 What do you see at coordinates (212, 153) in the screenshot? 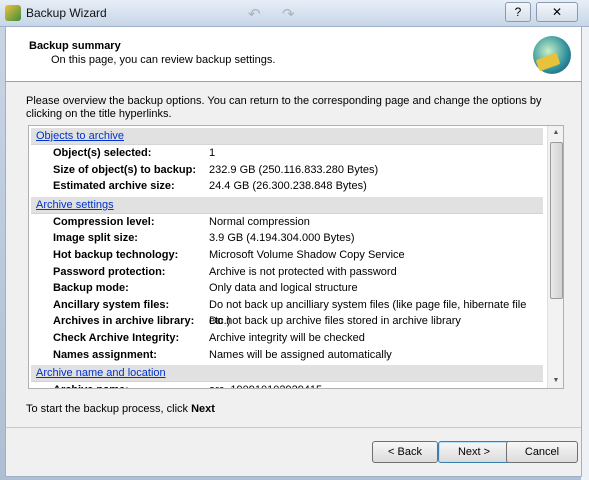
I see `summary-value: 1` at bounding box center [212, 153].